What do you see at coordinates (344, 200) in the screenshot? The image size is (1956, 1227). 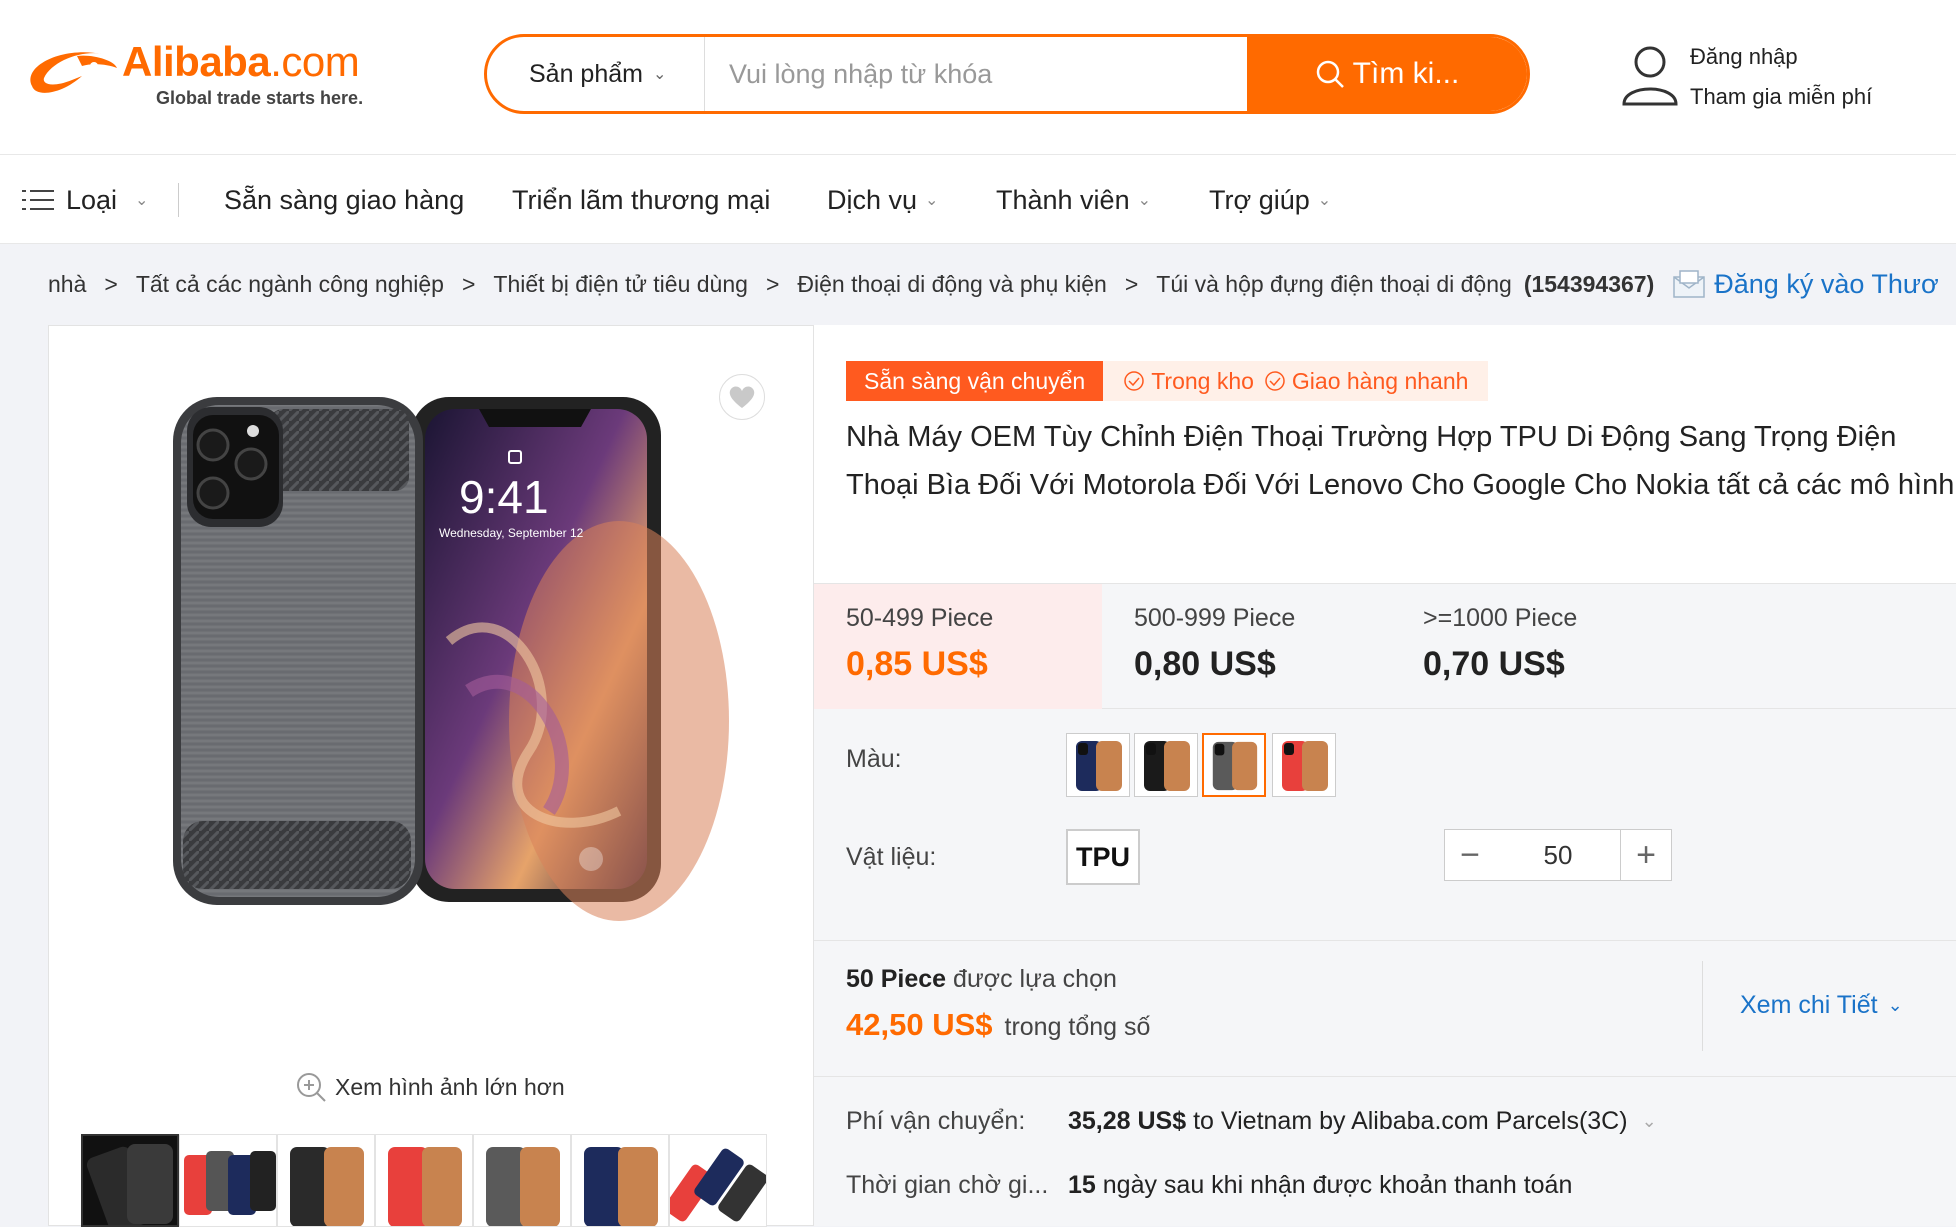 I see `nav-ready-to-ship: Sẵn sàng giao hàng` at bounding box center [344, 200].